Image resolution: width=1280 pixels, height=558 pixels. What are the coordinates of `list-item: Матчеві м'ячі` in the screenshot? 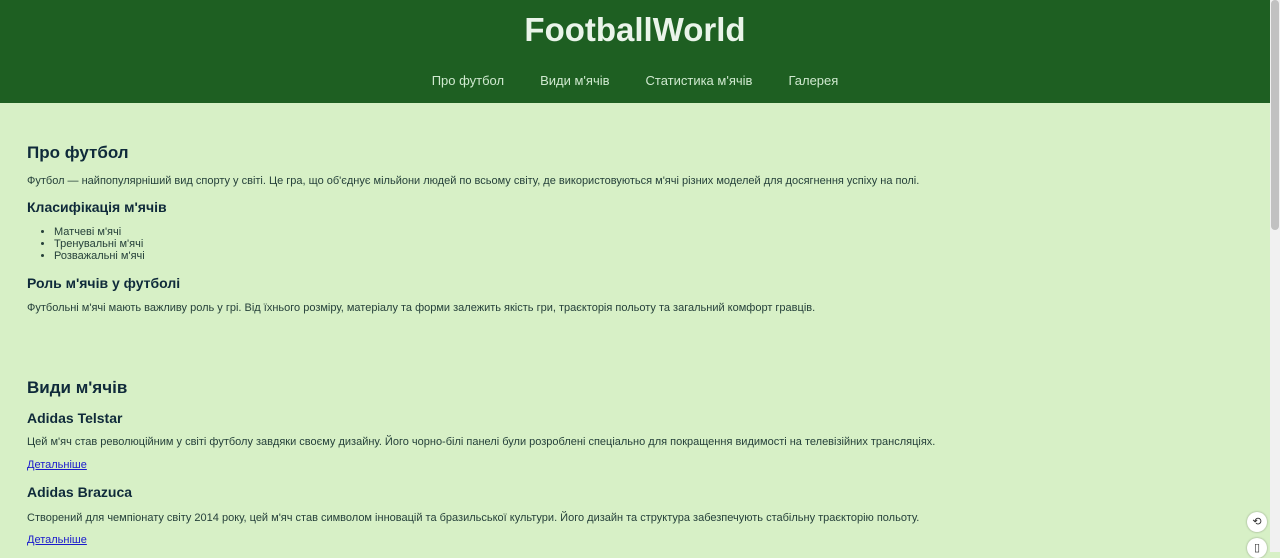 It's located at (99, 232).